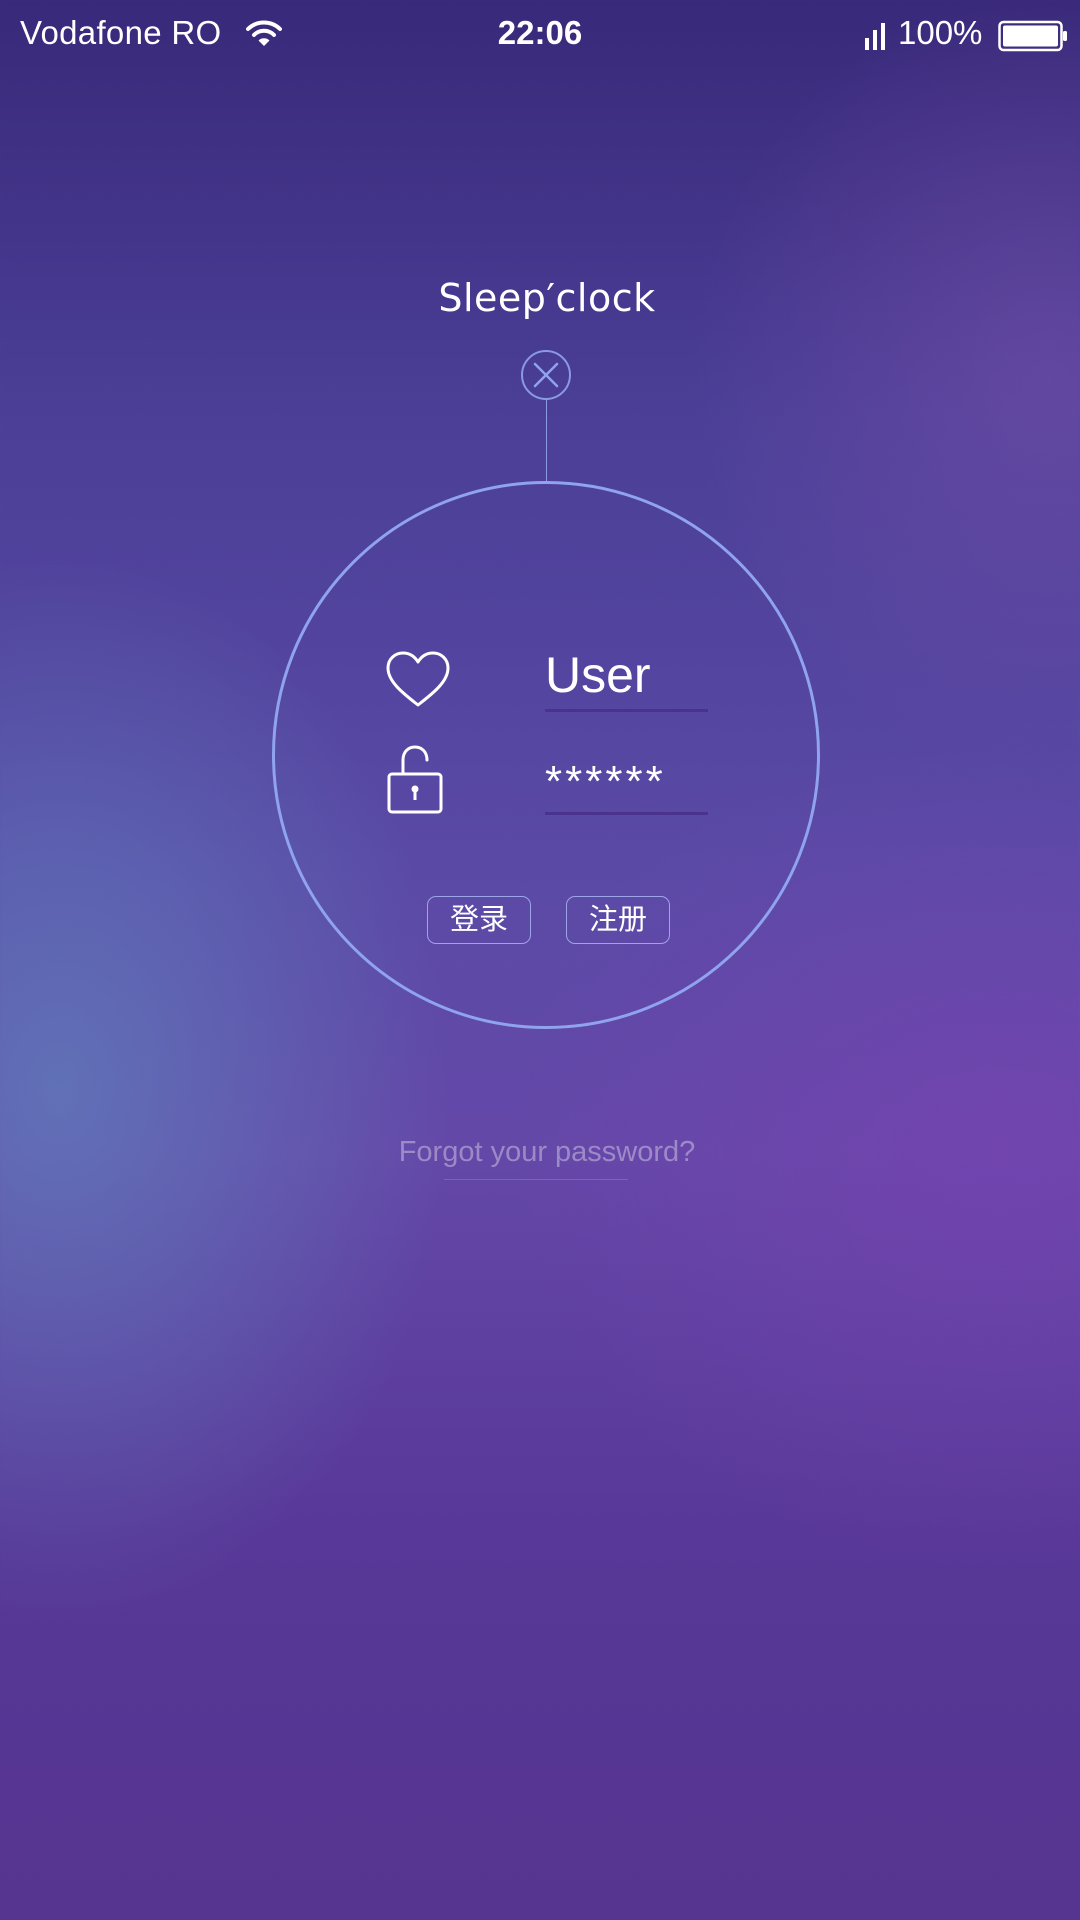 The height and width of the screenshot is (1920, 1080). Describe the element at coordinates (875, 36) in the screenshot. I see `signal-icon` at that location.